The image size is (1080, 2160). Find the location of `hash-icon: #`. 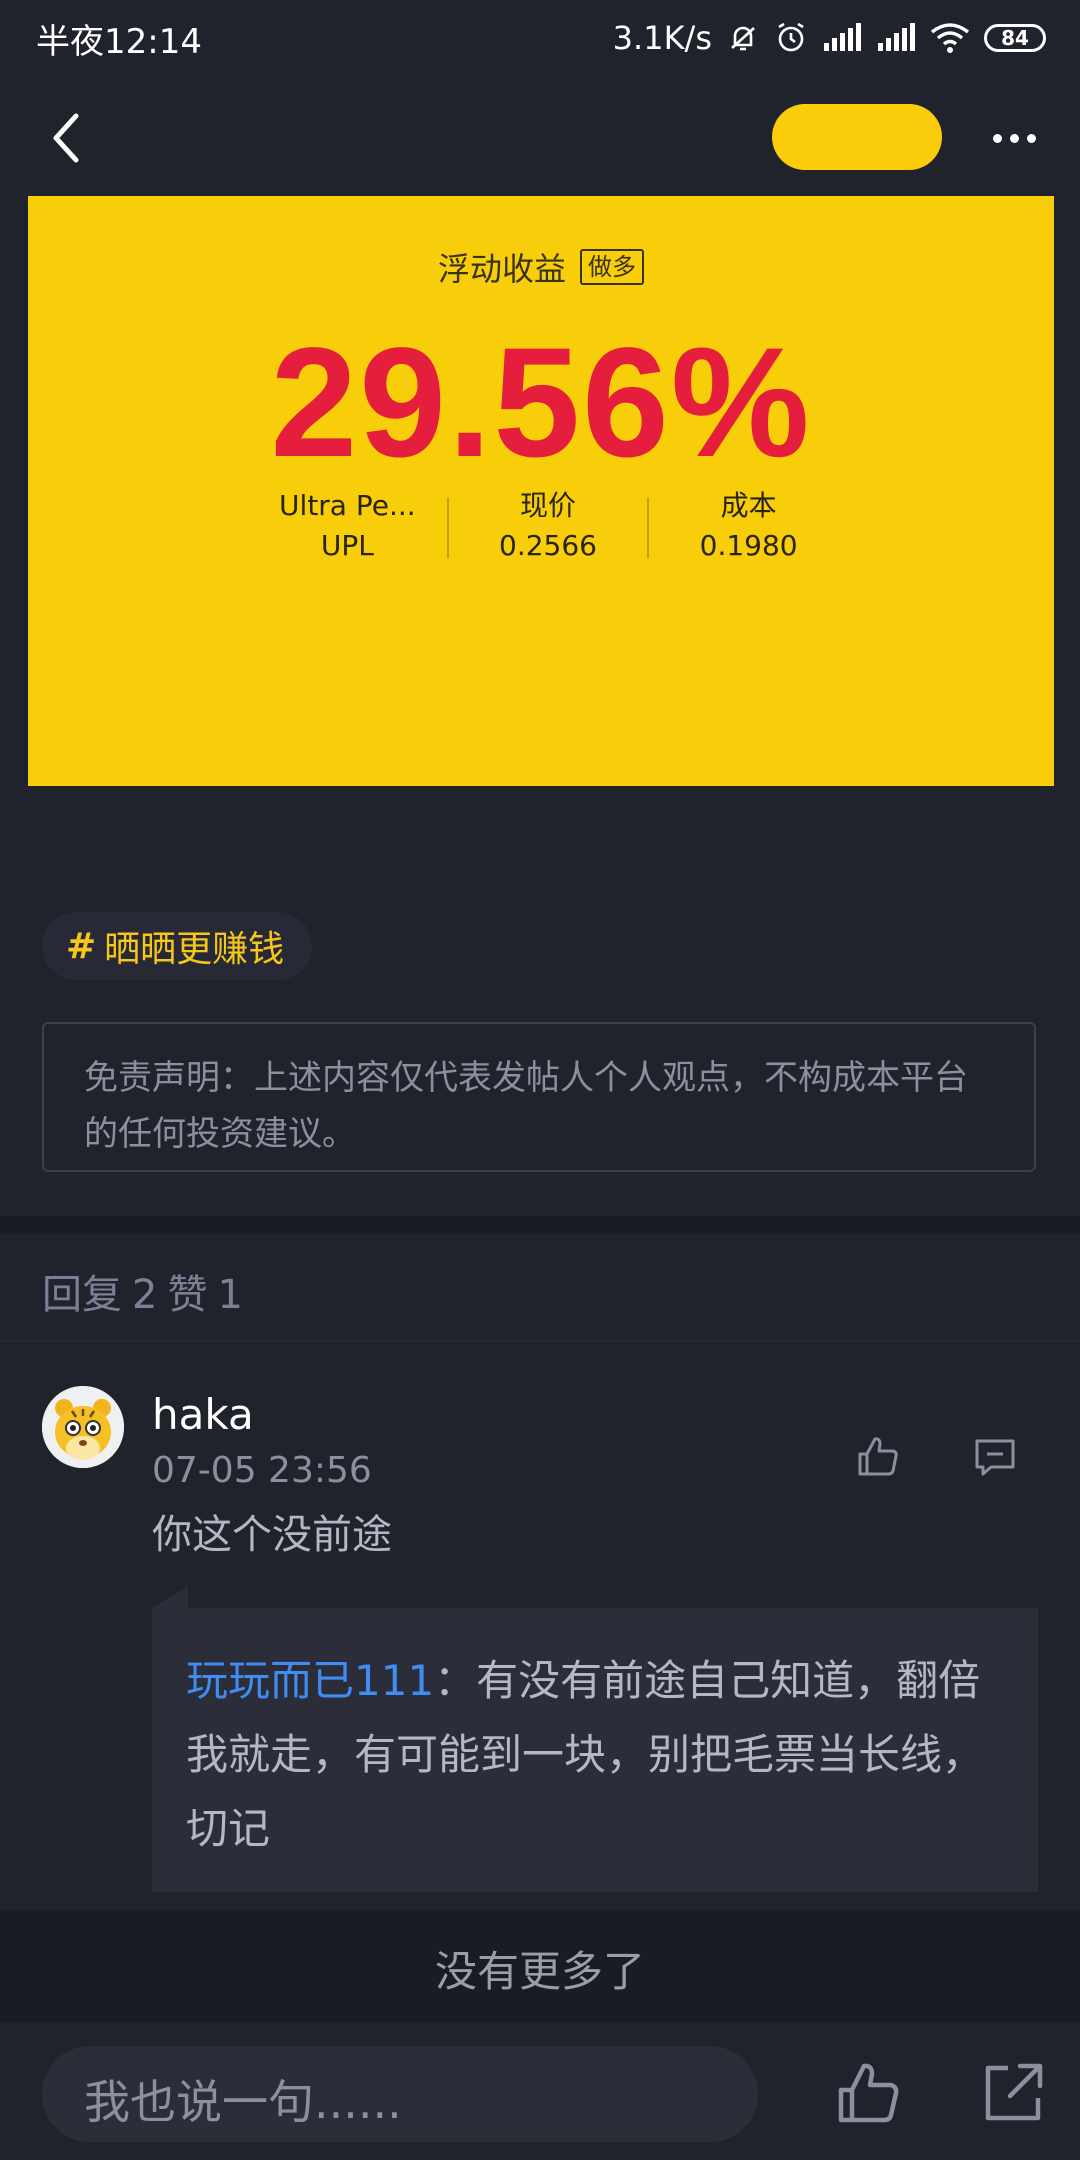

hash-icon: # is located at coordinates (81, 946).